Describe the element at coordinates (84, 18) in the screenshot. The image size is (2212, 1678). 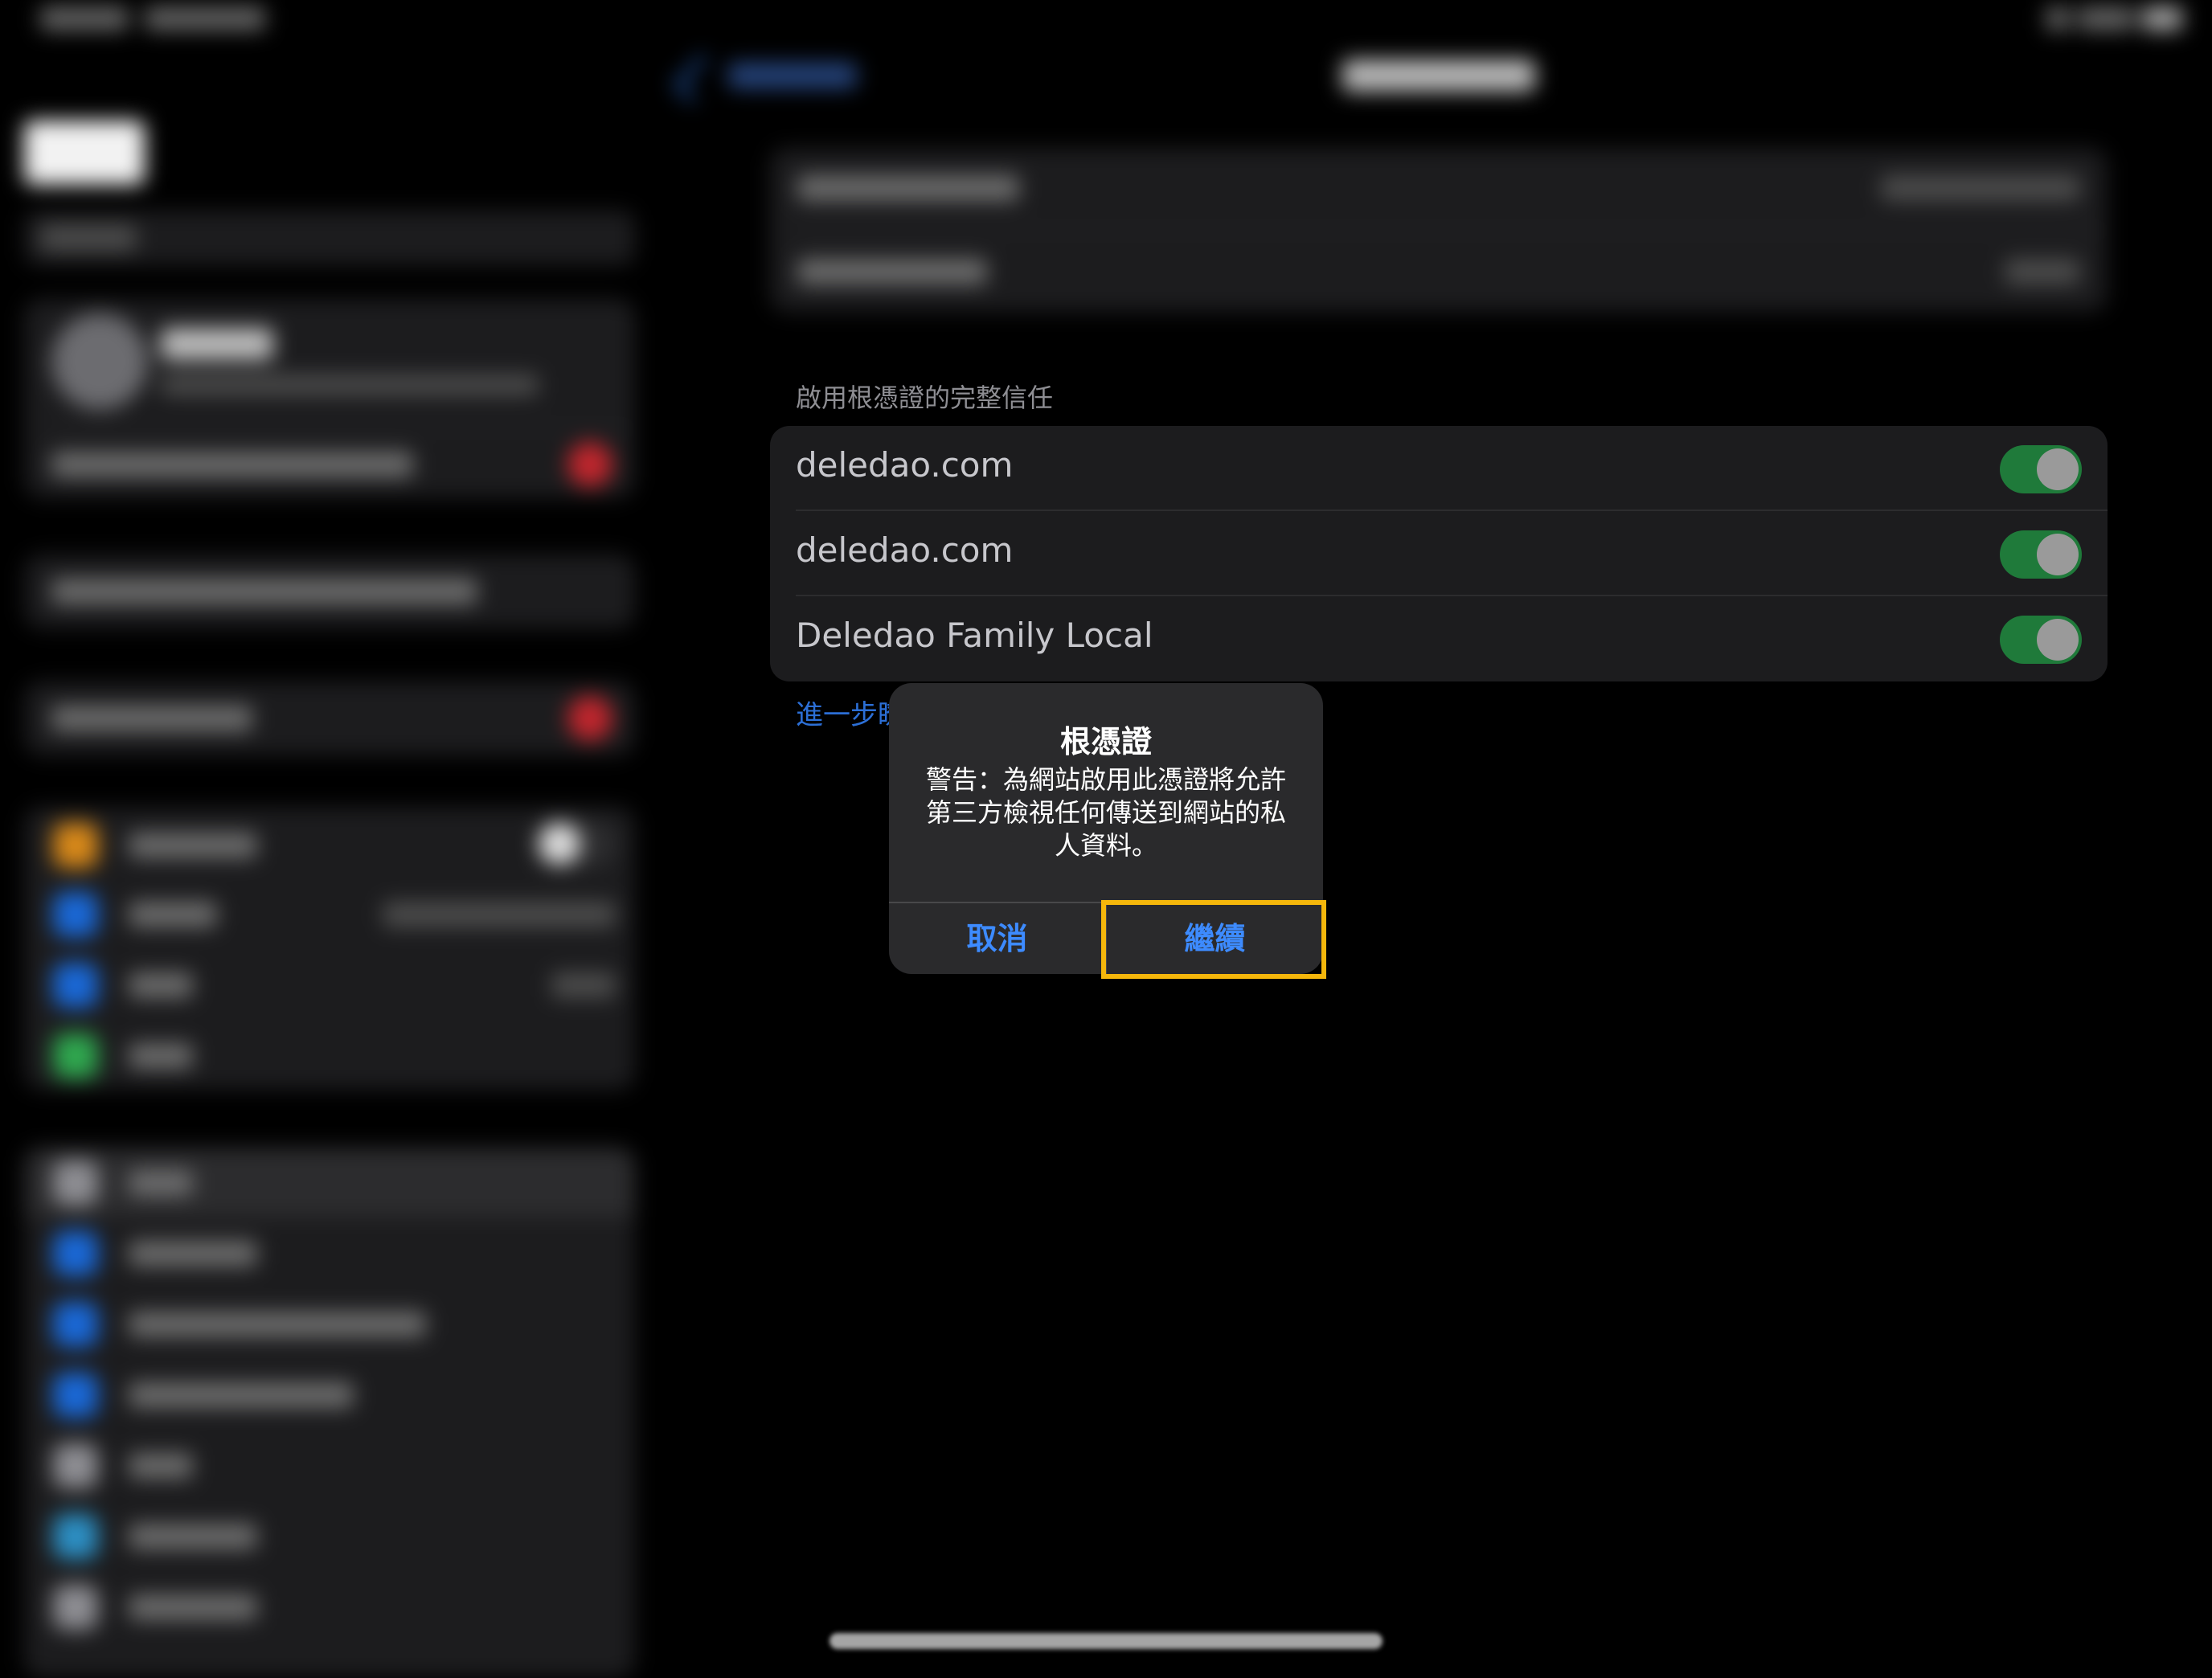
I see `status-bar-time` at that location.